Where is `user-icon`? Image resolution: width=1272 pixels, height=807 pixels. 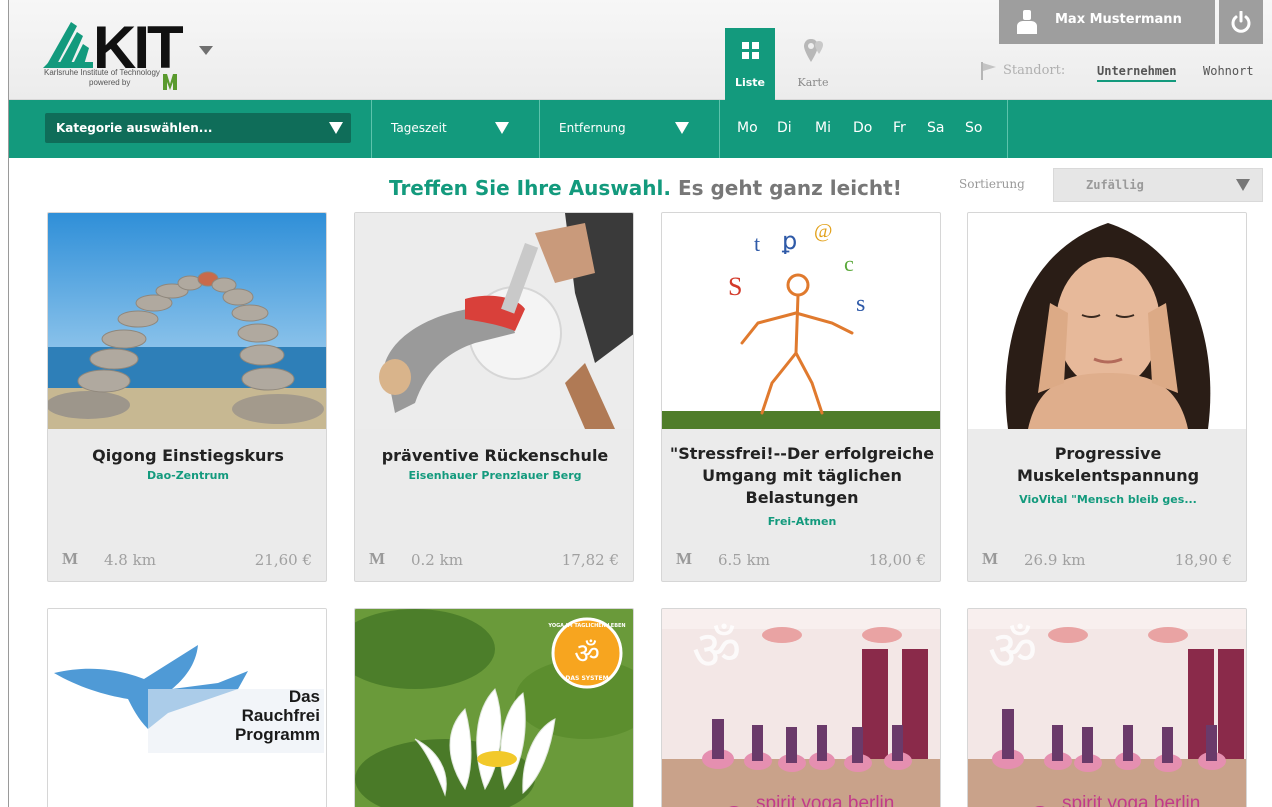
user-icon is located at coordinates (1027, 22).